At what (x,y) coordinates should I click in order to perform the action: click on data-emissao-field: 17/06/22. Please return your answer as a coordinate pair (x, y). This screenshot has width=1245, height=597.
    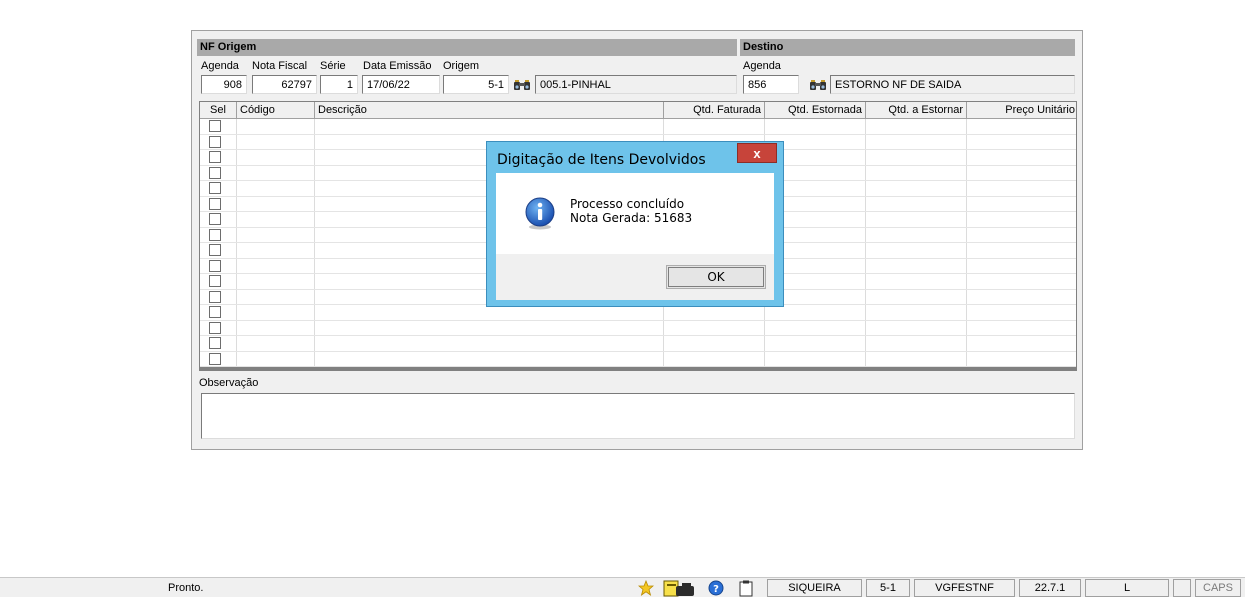
    Looking at the image, I should click on (401, 84).